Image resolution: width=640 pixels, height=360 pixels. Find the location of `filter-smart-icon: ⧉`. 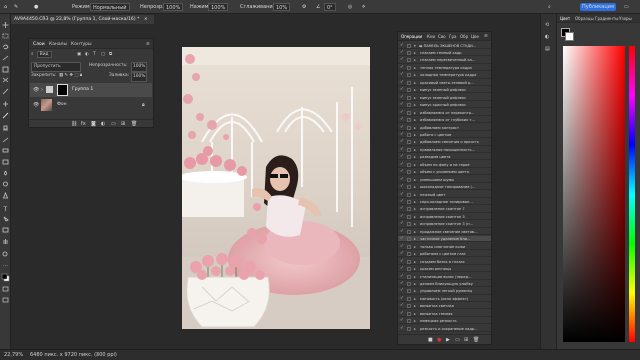

filter-smart-icon: ⧉ is located at coordinates (110, 55).